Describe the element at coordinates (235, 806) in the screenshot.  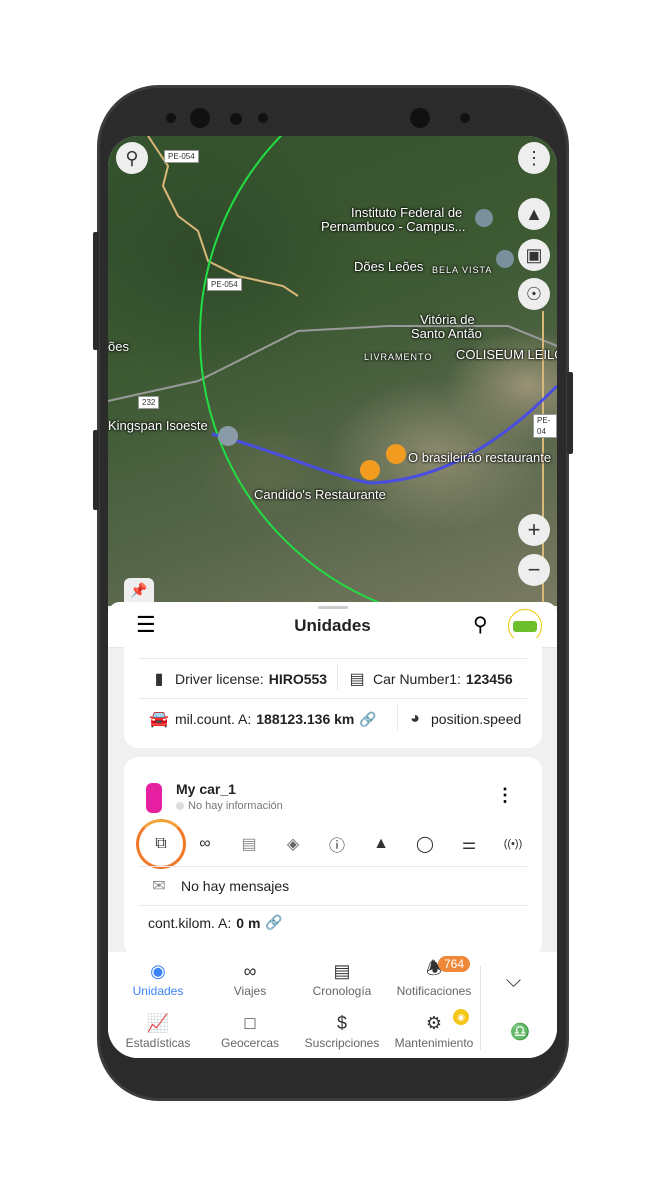
I see `status-text: No hay información` at that location.